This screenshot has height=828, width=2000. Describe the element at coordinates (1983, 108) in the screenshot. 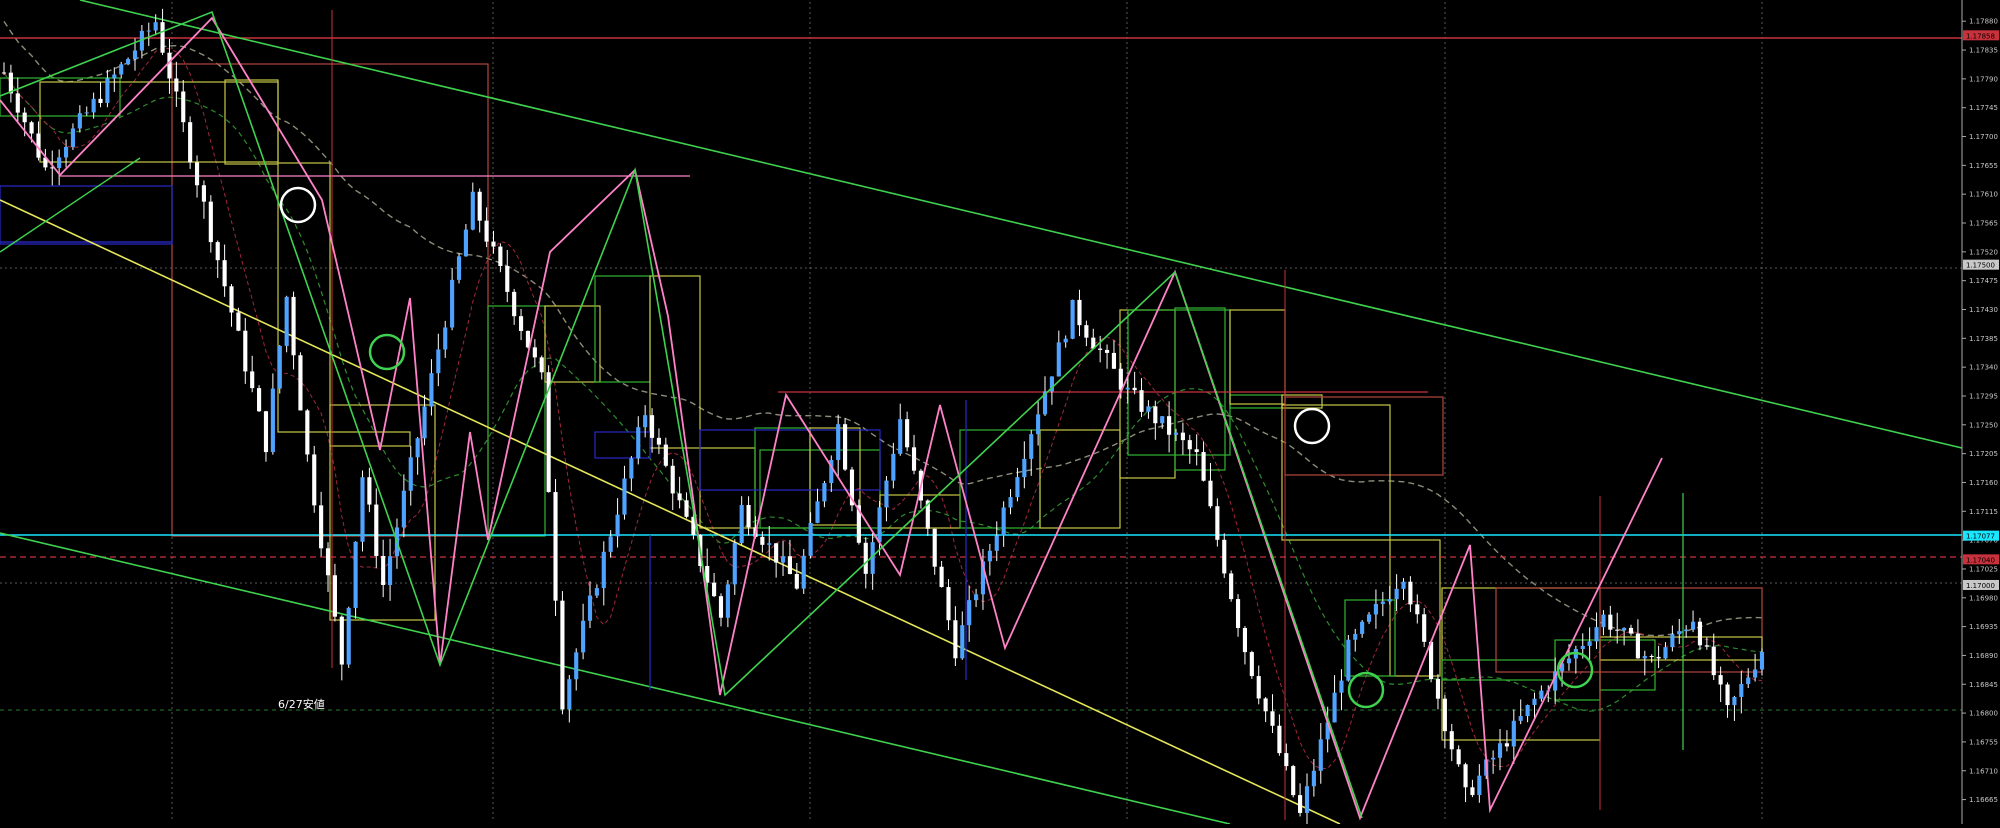

I see `y-tick-label-3: 1.17745` at that location.